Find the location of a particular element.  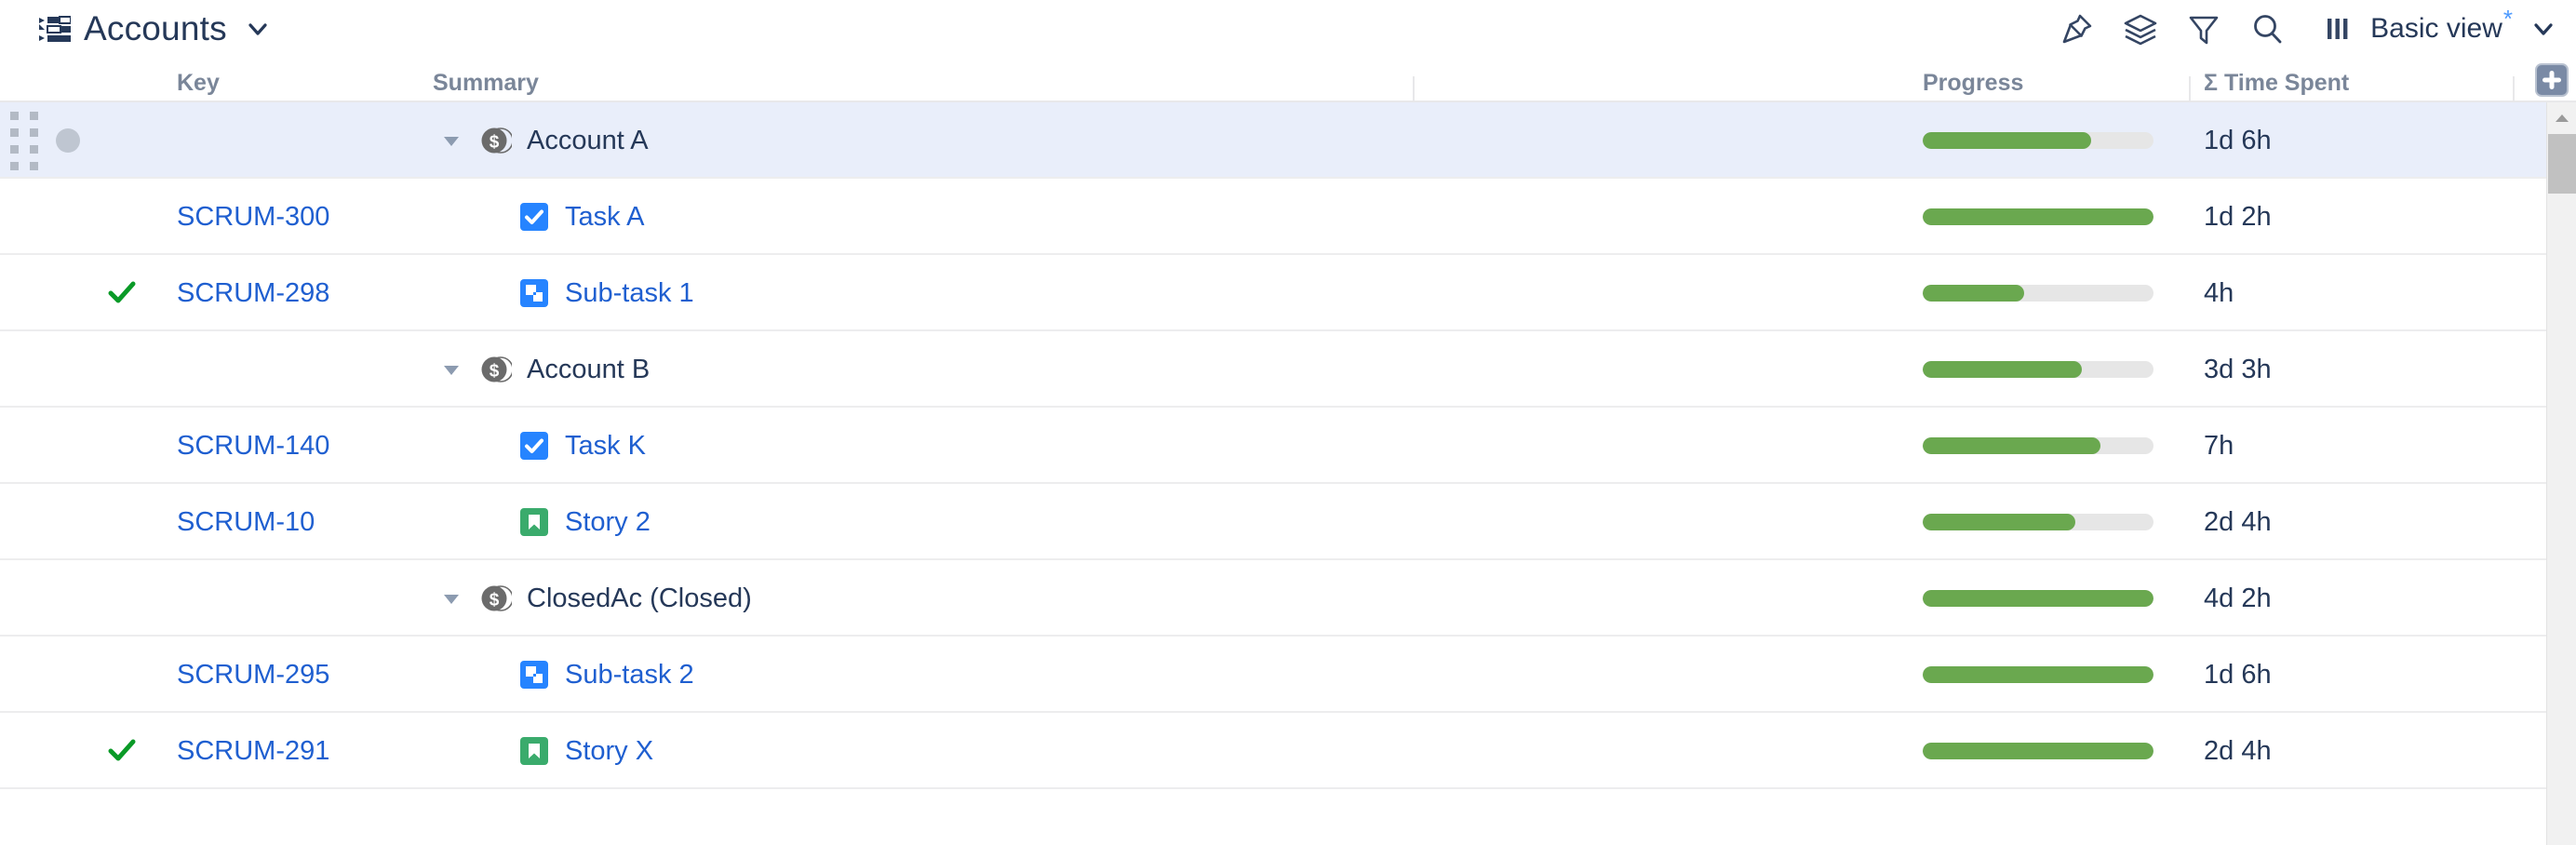

table-row: SCRUM-300 Task A 1d 2h is located at coordinates (1273, 217).